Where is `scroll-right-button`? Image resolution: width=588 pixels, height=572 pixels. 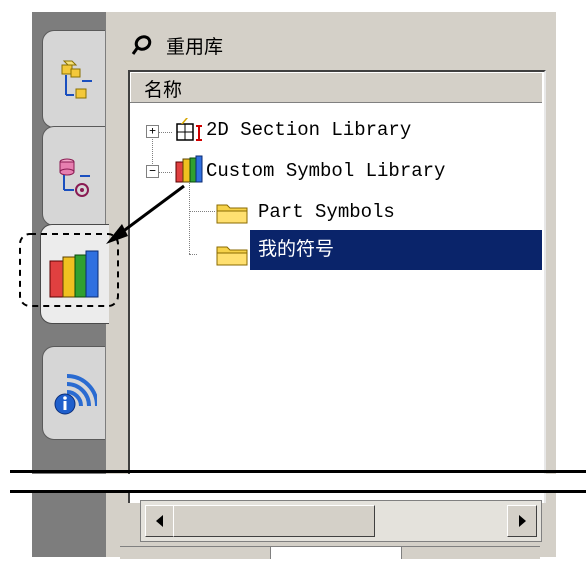 scroll-right-button is located at coordinates (522, 521).